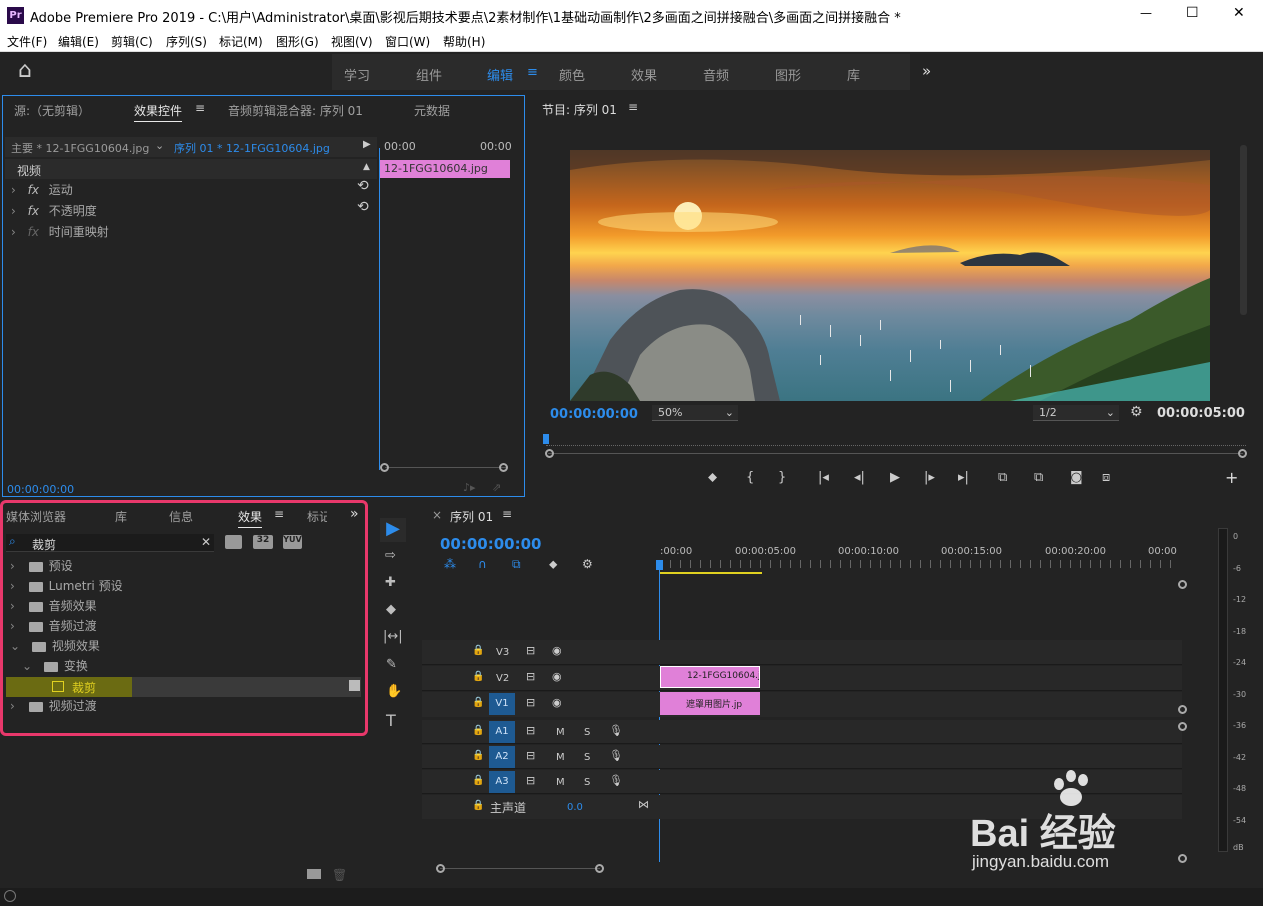 Image resolution: width=1263 pixels, height=906 pixels. Describe the element at coordinates (263, 542) in the screenshot. I see `32bit-effects-icon: 32` at that location.